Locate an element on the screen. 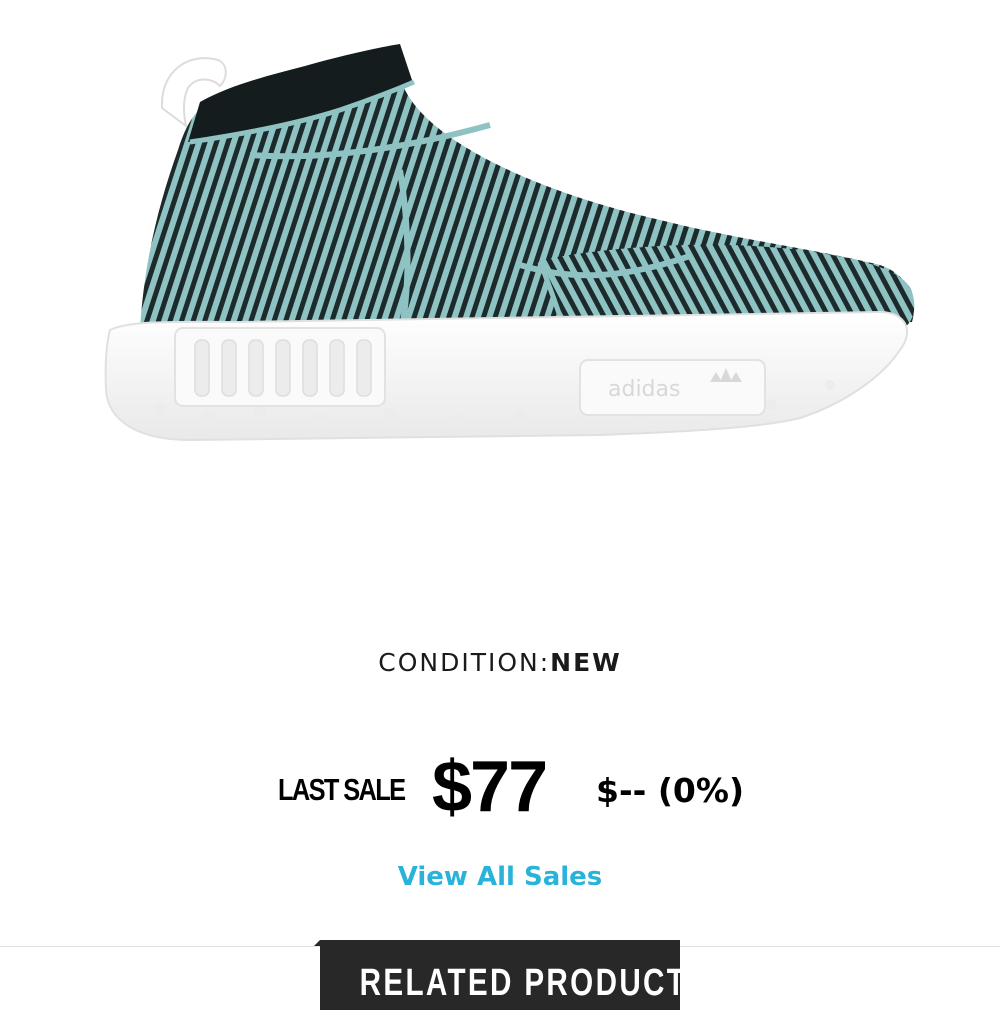 This screenshot has width=1000, height=1010. last-sale-label: LAST SALE is located at coordinates (342, 789).